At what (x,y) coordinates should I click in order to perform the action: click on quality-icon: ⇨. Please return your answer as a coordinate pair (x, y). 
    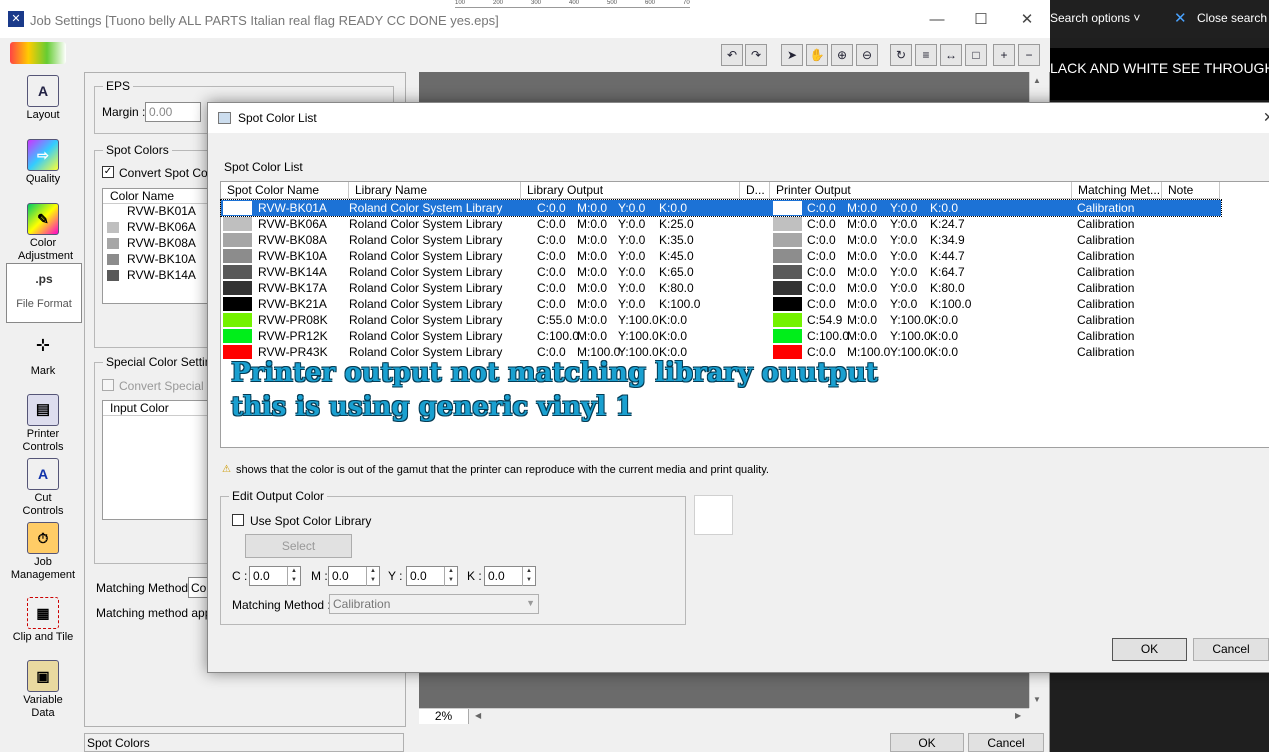
    Looking at the image, I should click on (43, 155).